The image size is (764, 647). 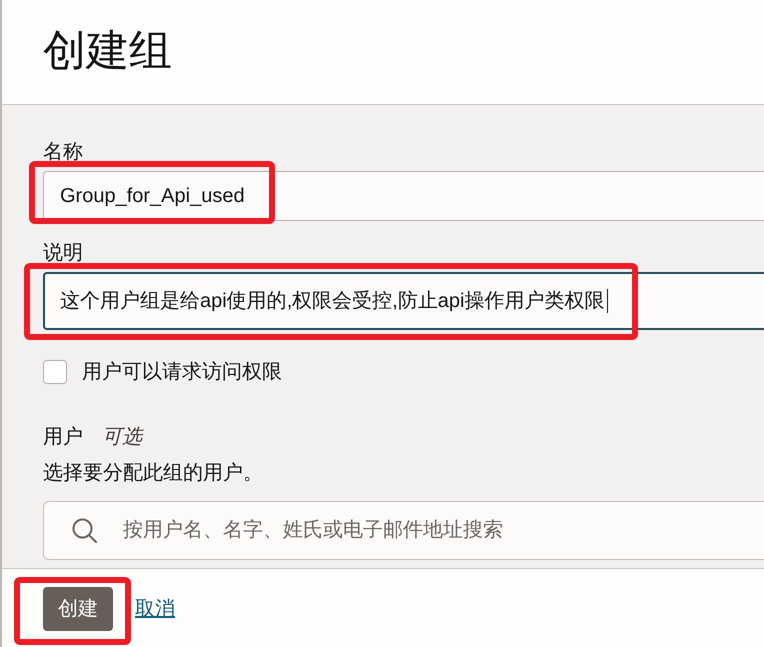 I want to click on create-button: 创建, so click(x=78, y=609).